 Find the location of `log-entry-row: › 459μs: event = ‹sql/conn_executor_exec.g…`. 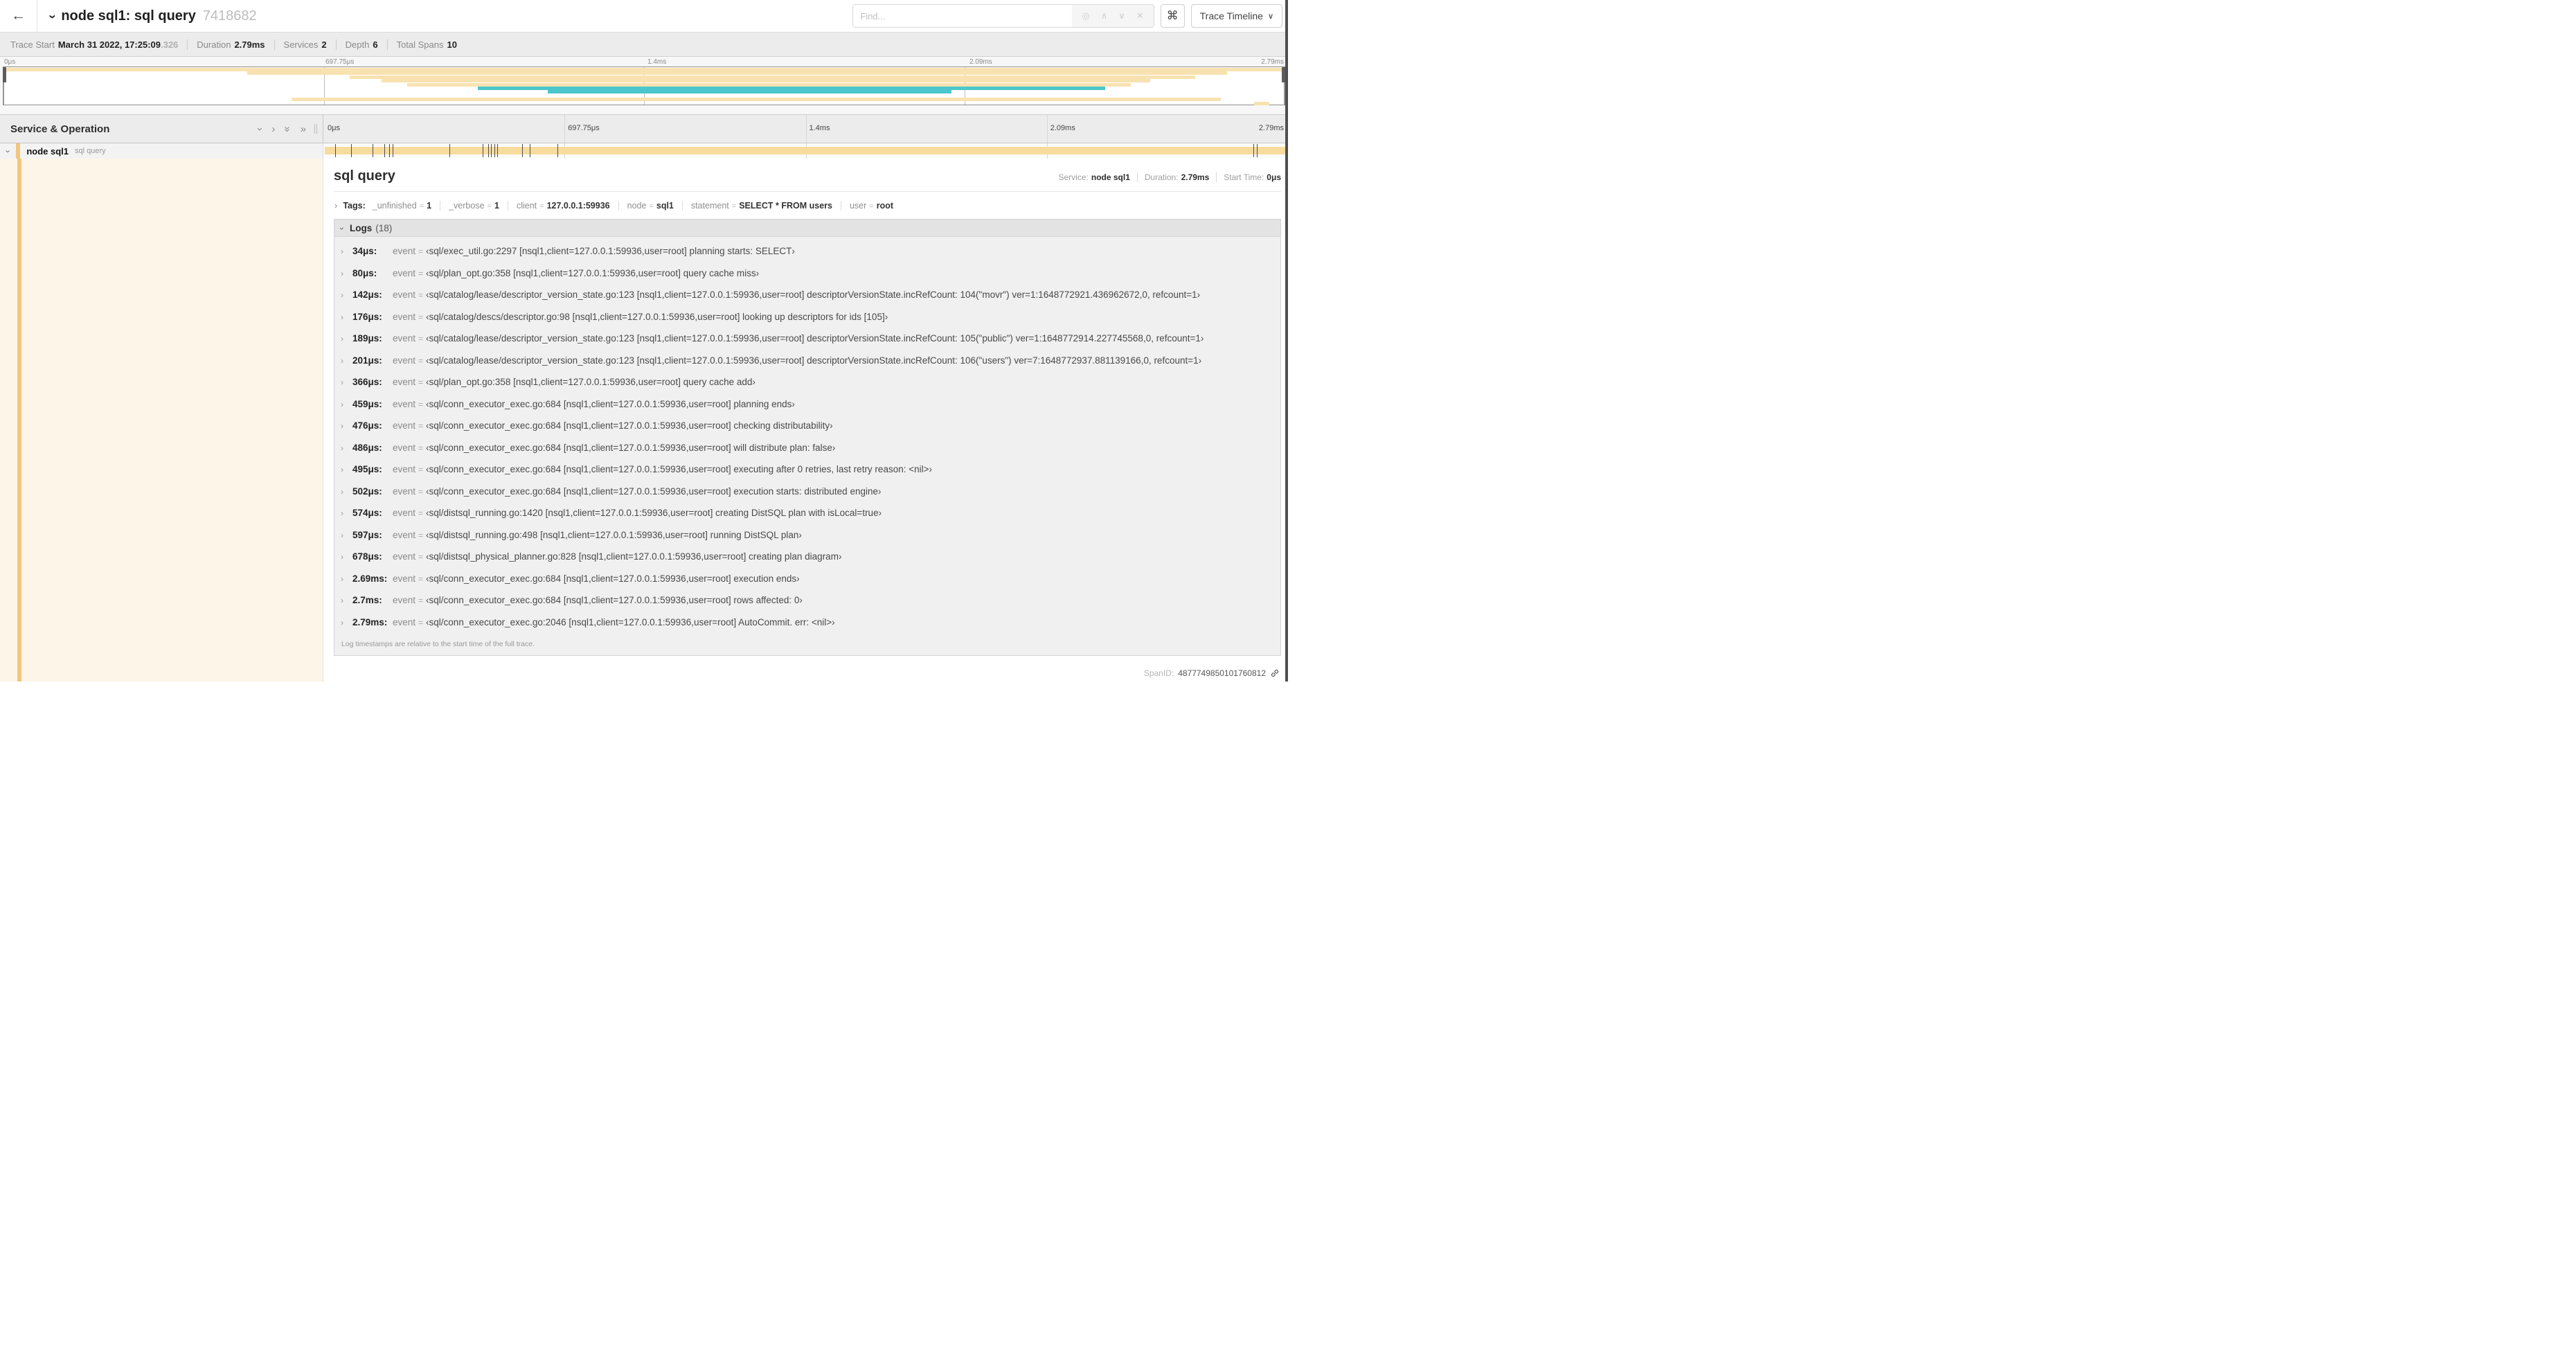

log-entry-row: › 459μs: event = ‹sql/conn_executor_exec.g… is located at coordinates (808, 404).